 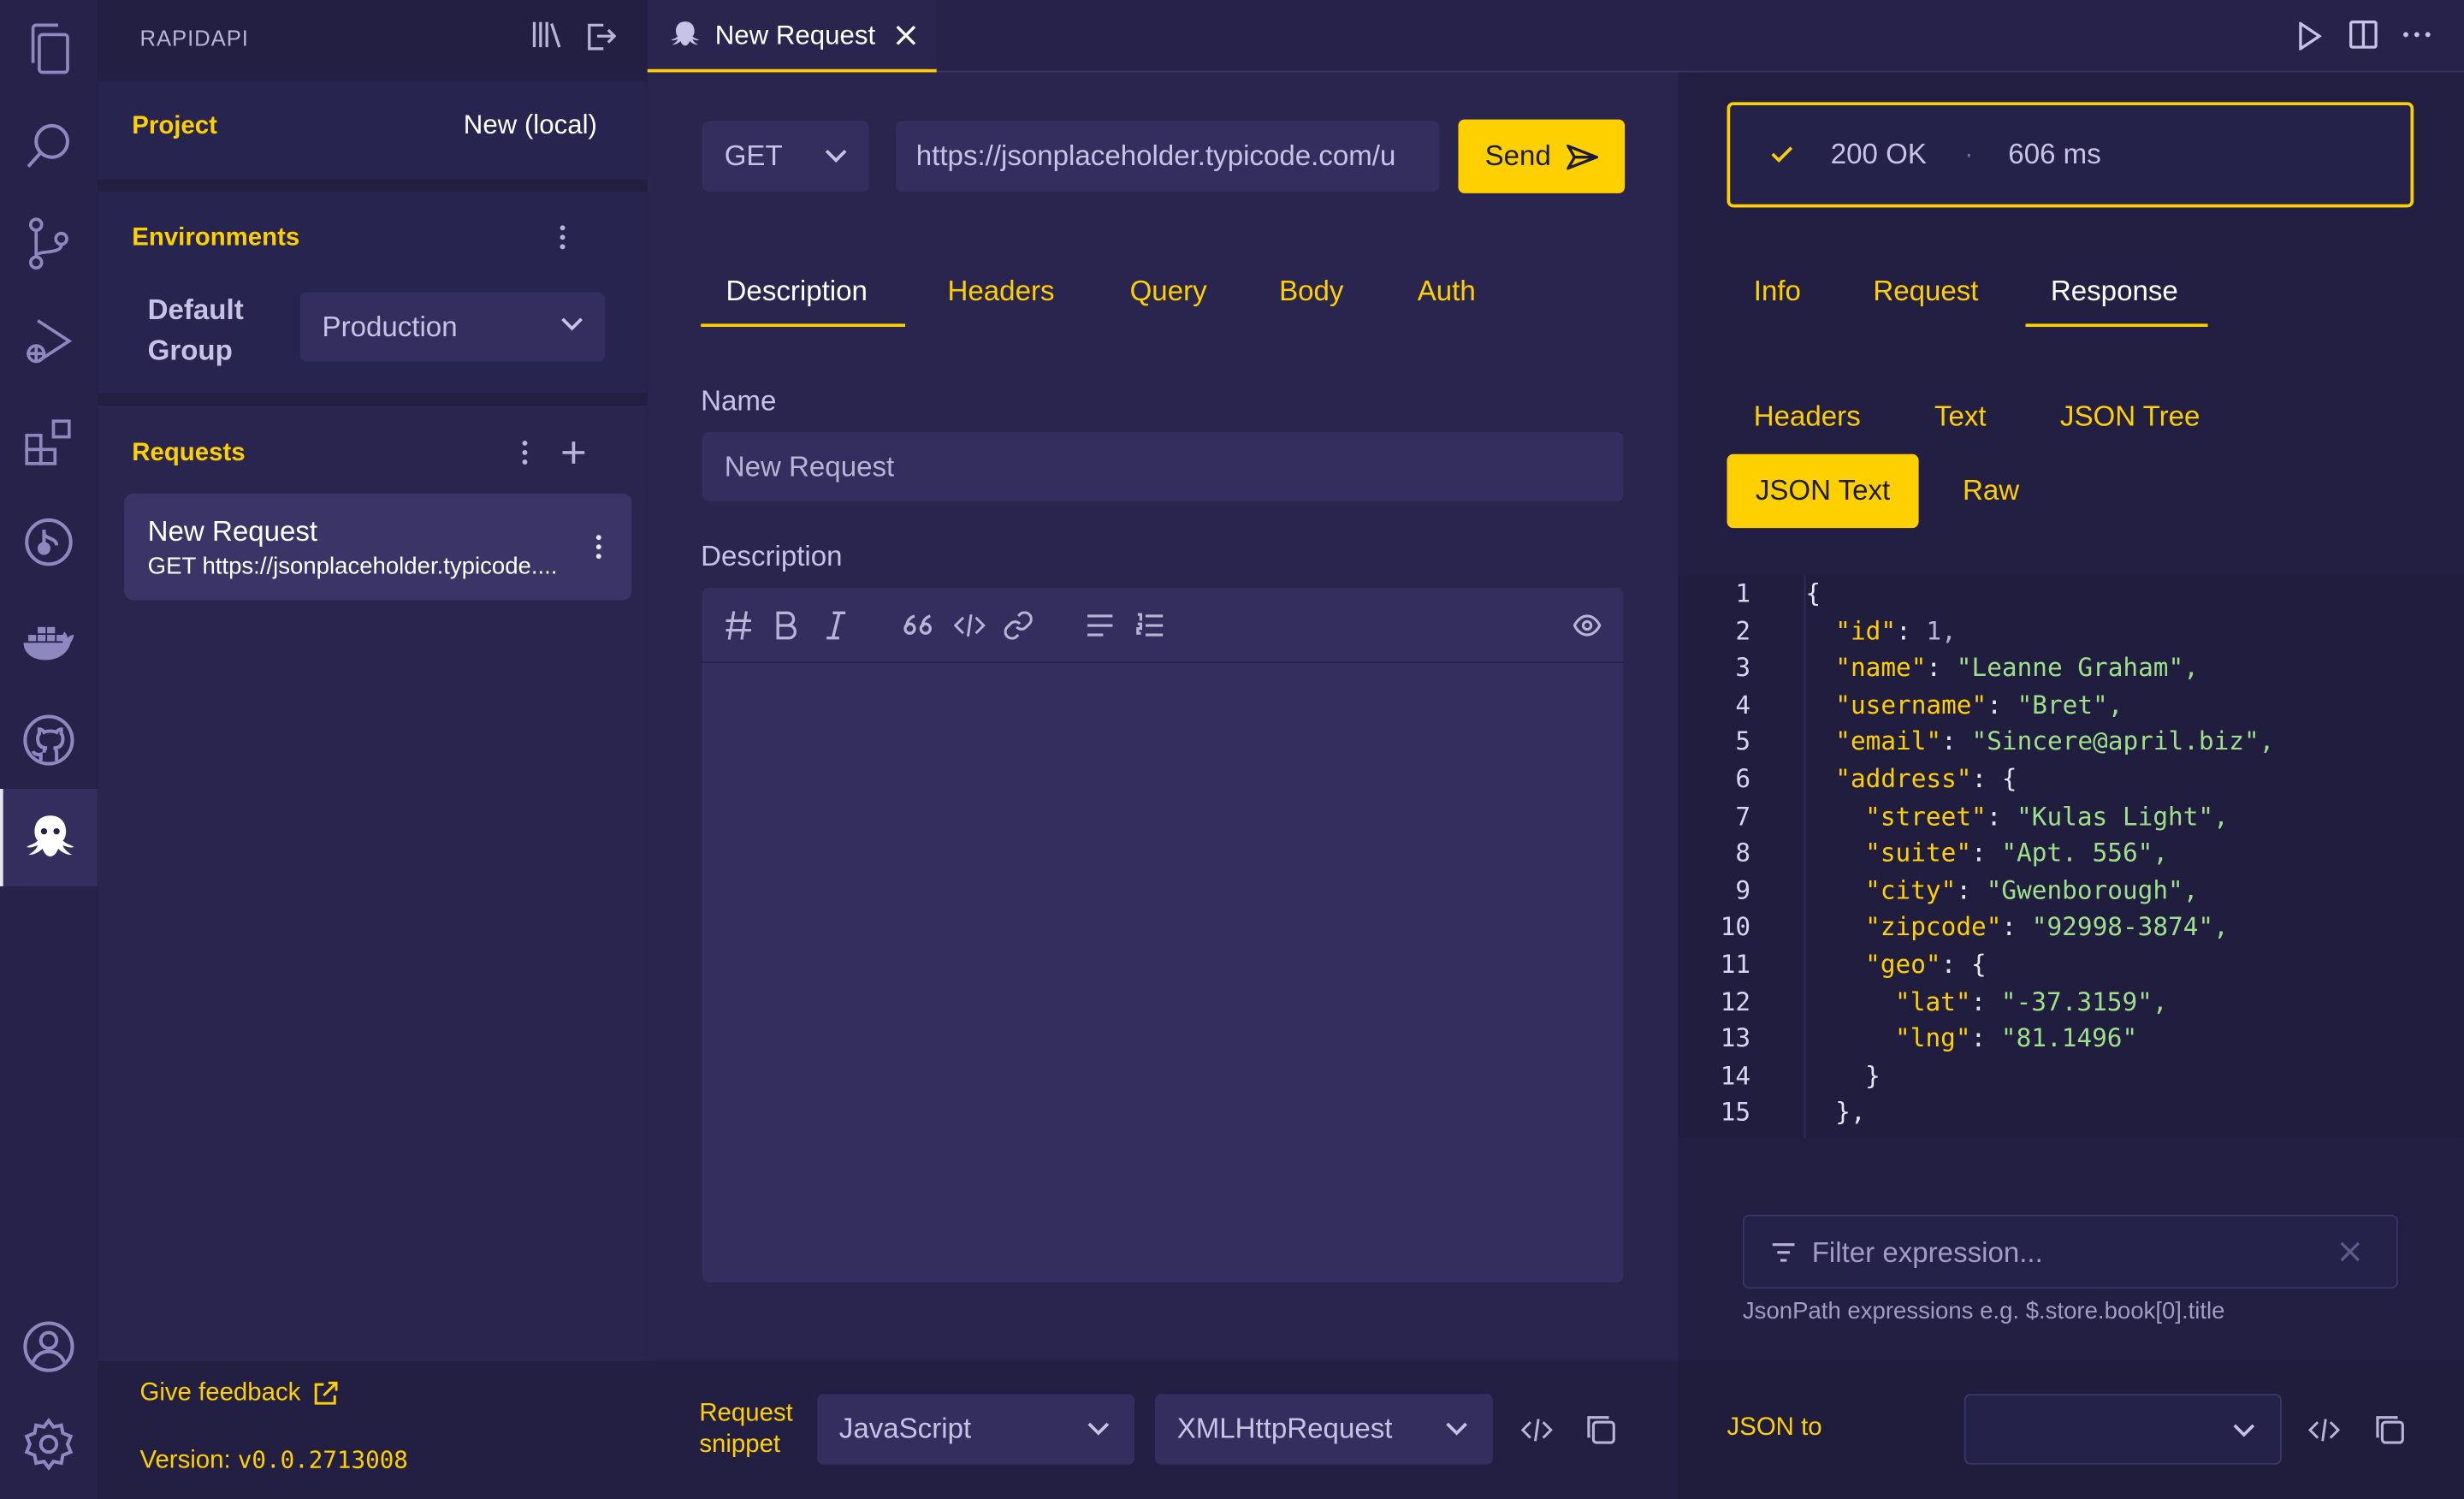 What do you see at coordinates (2350, 1251) in the screenshot?
I see `clear-filter-icon` at bounding box center [2350, 1251].